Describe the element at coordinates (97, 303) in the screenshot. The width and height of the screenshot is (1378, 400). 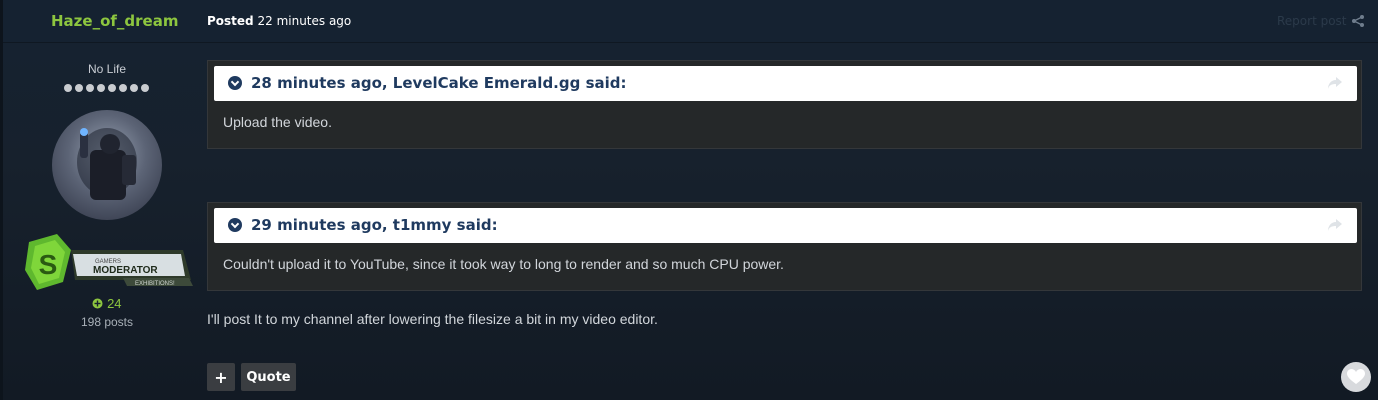
I see `plus-circle-icon` at that location.